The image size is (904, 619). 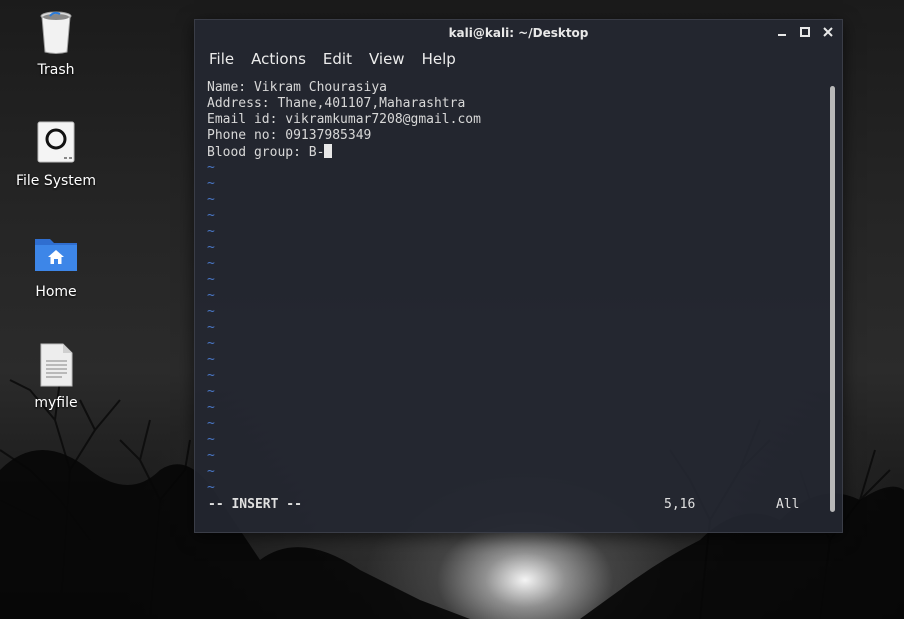 I want to click on desktop-icon-trash: Trash, so click(x=56, y=43).